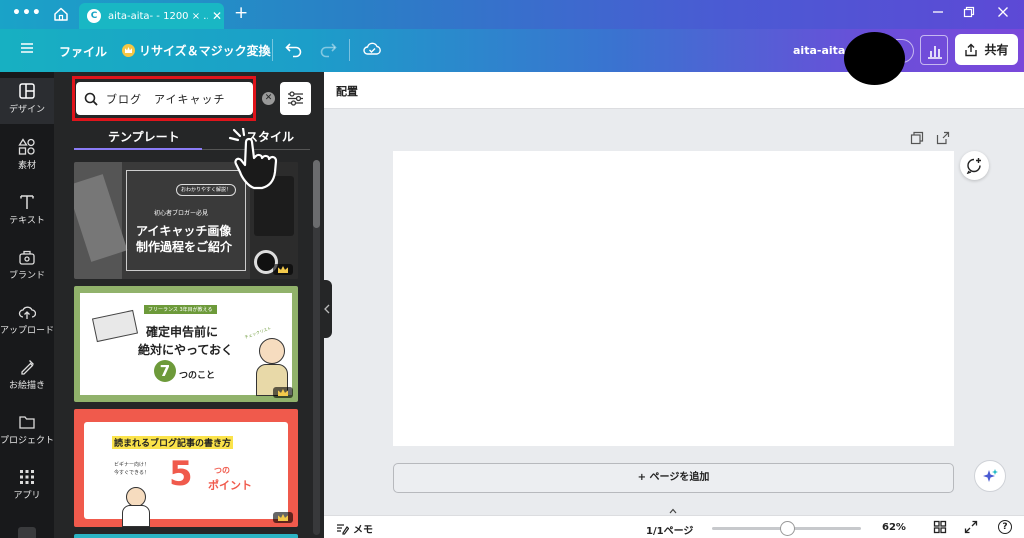 This screenshot has width=1024, height=538. What do you see at coordinates (222, 470) in the screenshot?
I see `template-small: つの` at bounding box center [222, 470].